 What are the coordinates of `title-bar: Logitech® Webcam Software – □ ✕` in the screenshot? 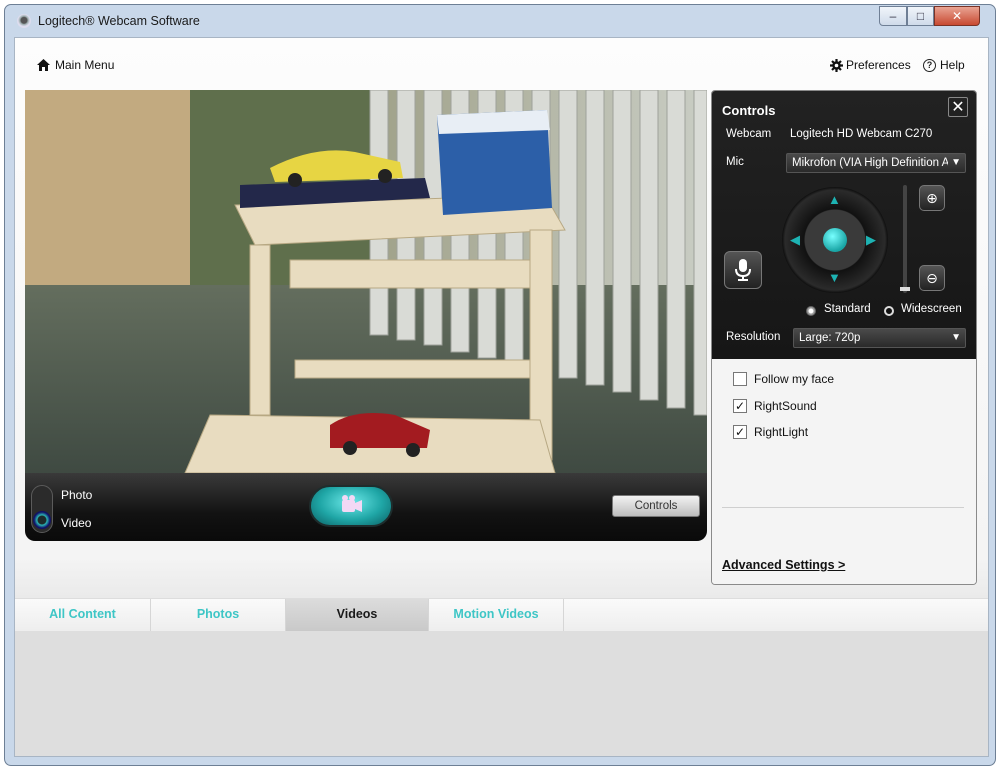 It's located at (500, 21).